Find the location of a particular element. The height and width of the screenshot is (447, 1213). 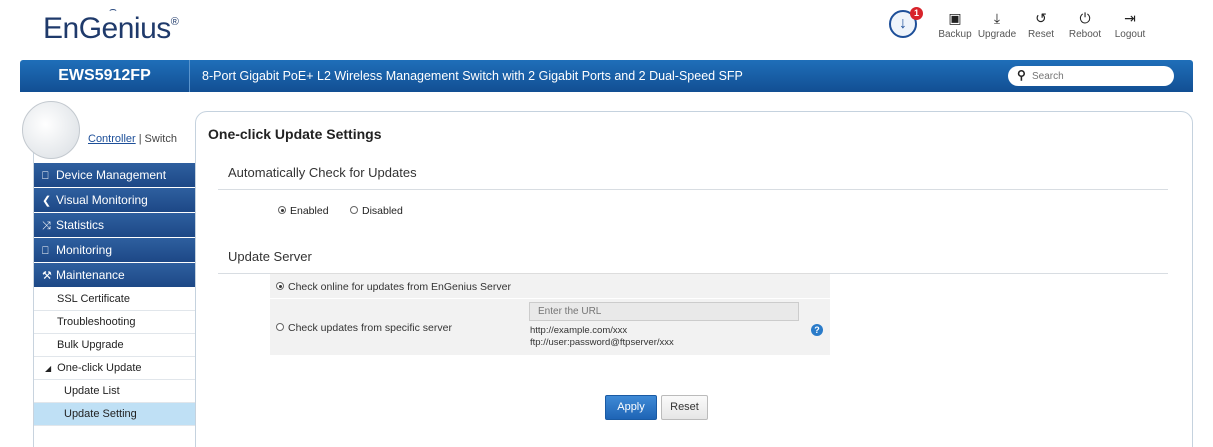

logout-icon: ⇥ is located at coordinates (1130, 18).